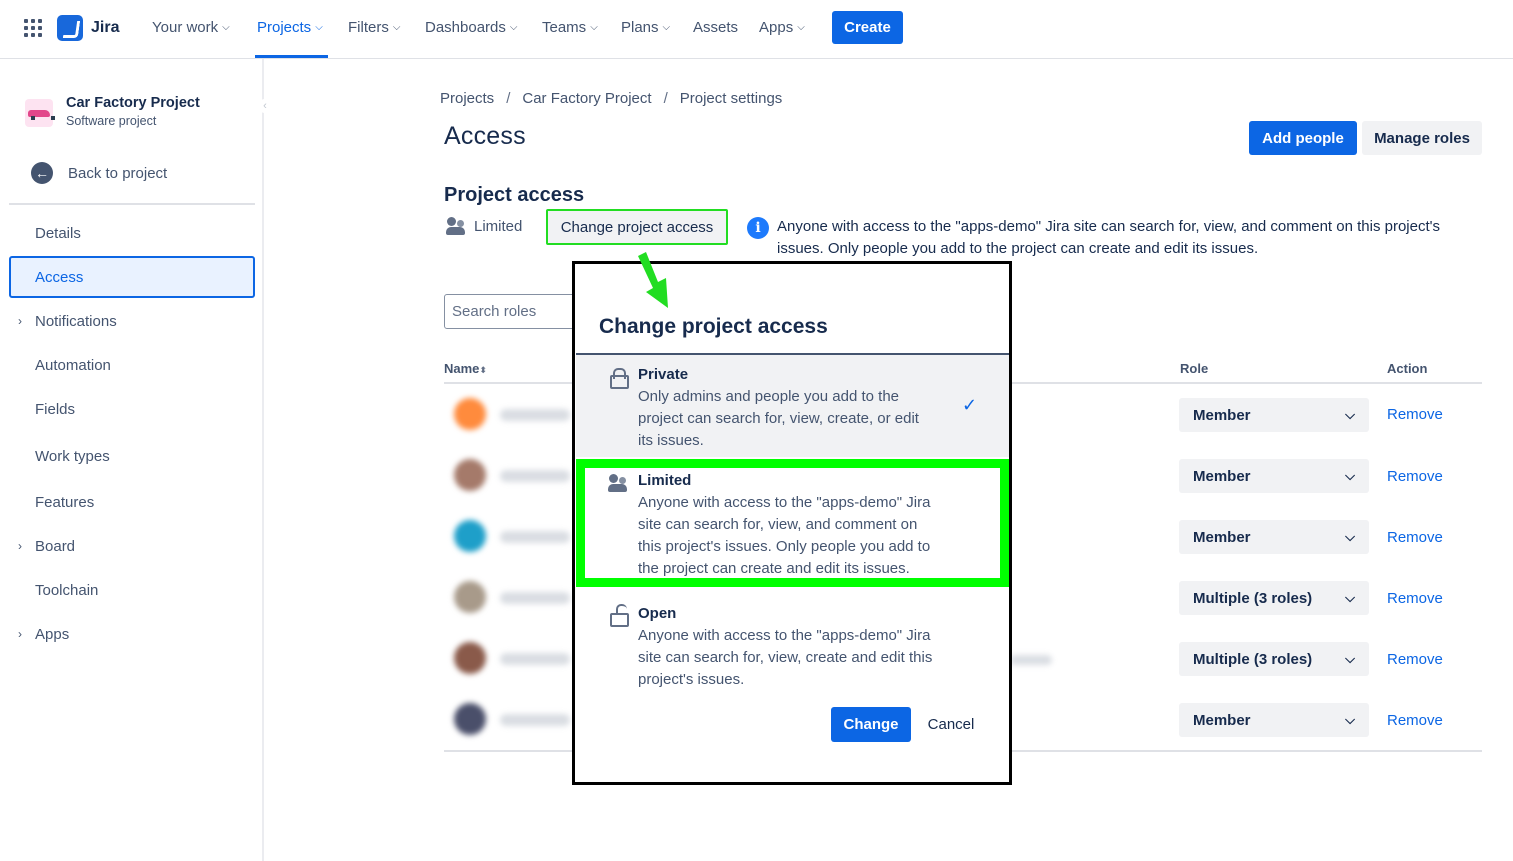 This screenshot has width=1513, height=861. I want to click on cancel-button: Cancel, so click(951, 724).